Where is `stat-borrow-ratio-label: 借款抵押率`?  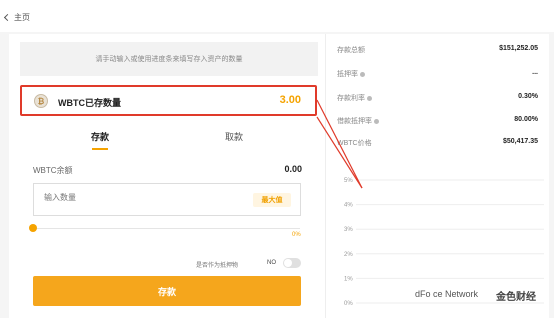
stat-borrow-ratio-label: 借款抵押率 is located at coordinates (358, 121).